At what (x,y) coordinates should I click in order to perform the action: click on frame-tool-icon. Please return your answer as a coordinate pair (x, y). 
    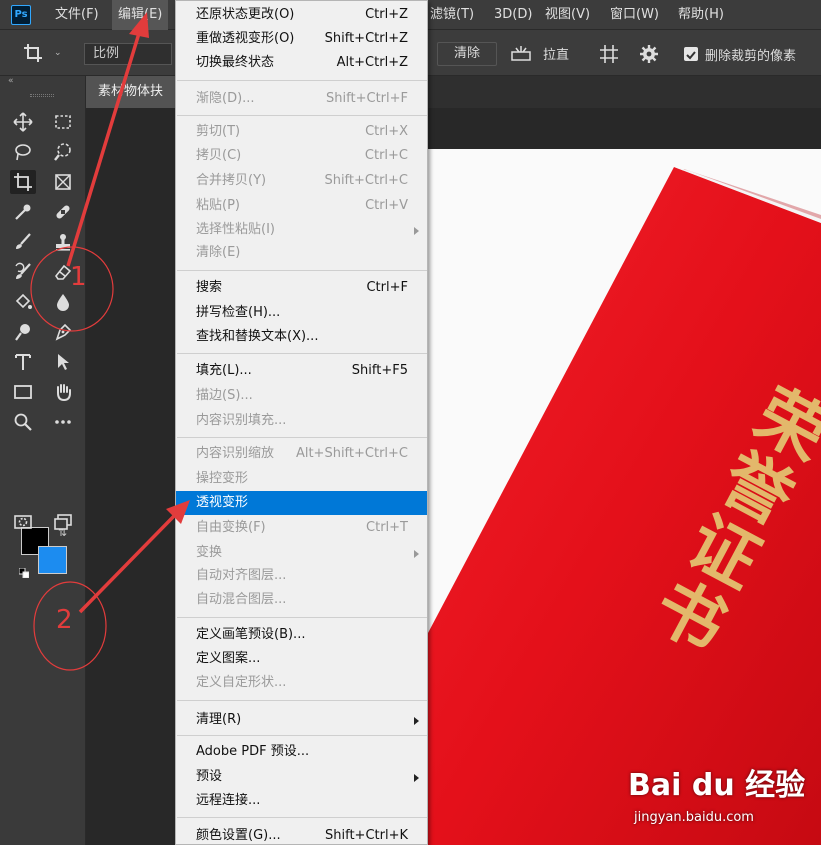
    Looking at the image, I should click on (63, 182).